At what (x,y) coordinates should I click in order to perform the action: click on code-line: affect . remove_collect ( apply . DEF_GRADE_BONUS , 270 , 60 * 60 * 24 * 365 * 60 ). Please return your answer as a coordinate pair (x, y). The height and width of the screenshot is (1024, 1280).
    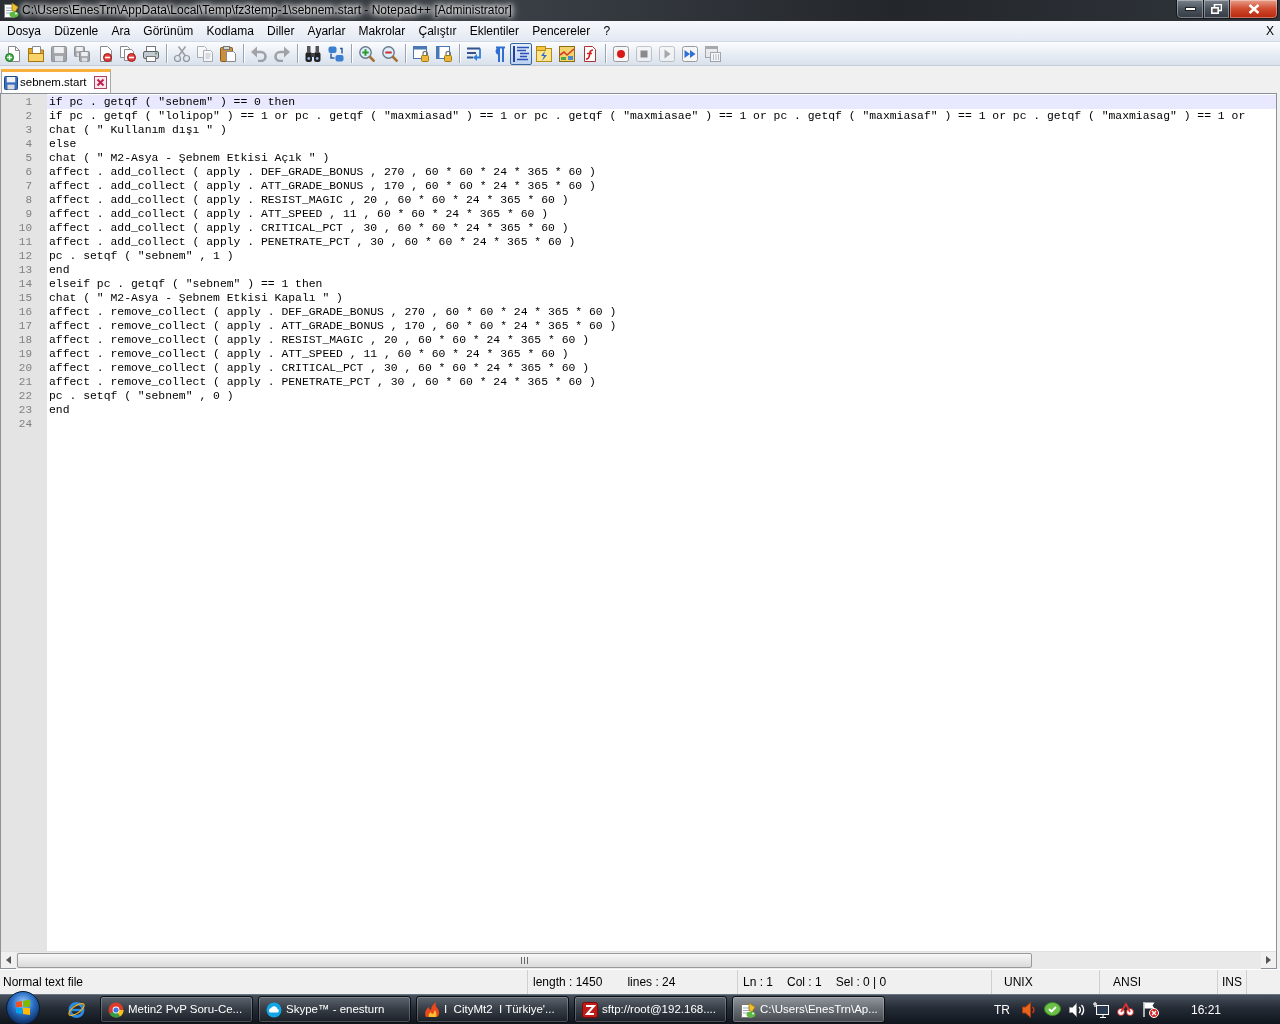
    Looking at the image, I should click on (333, 312).